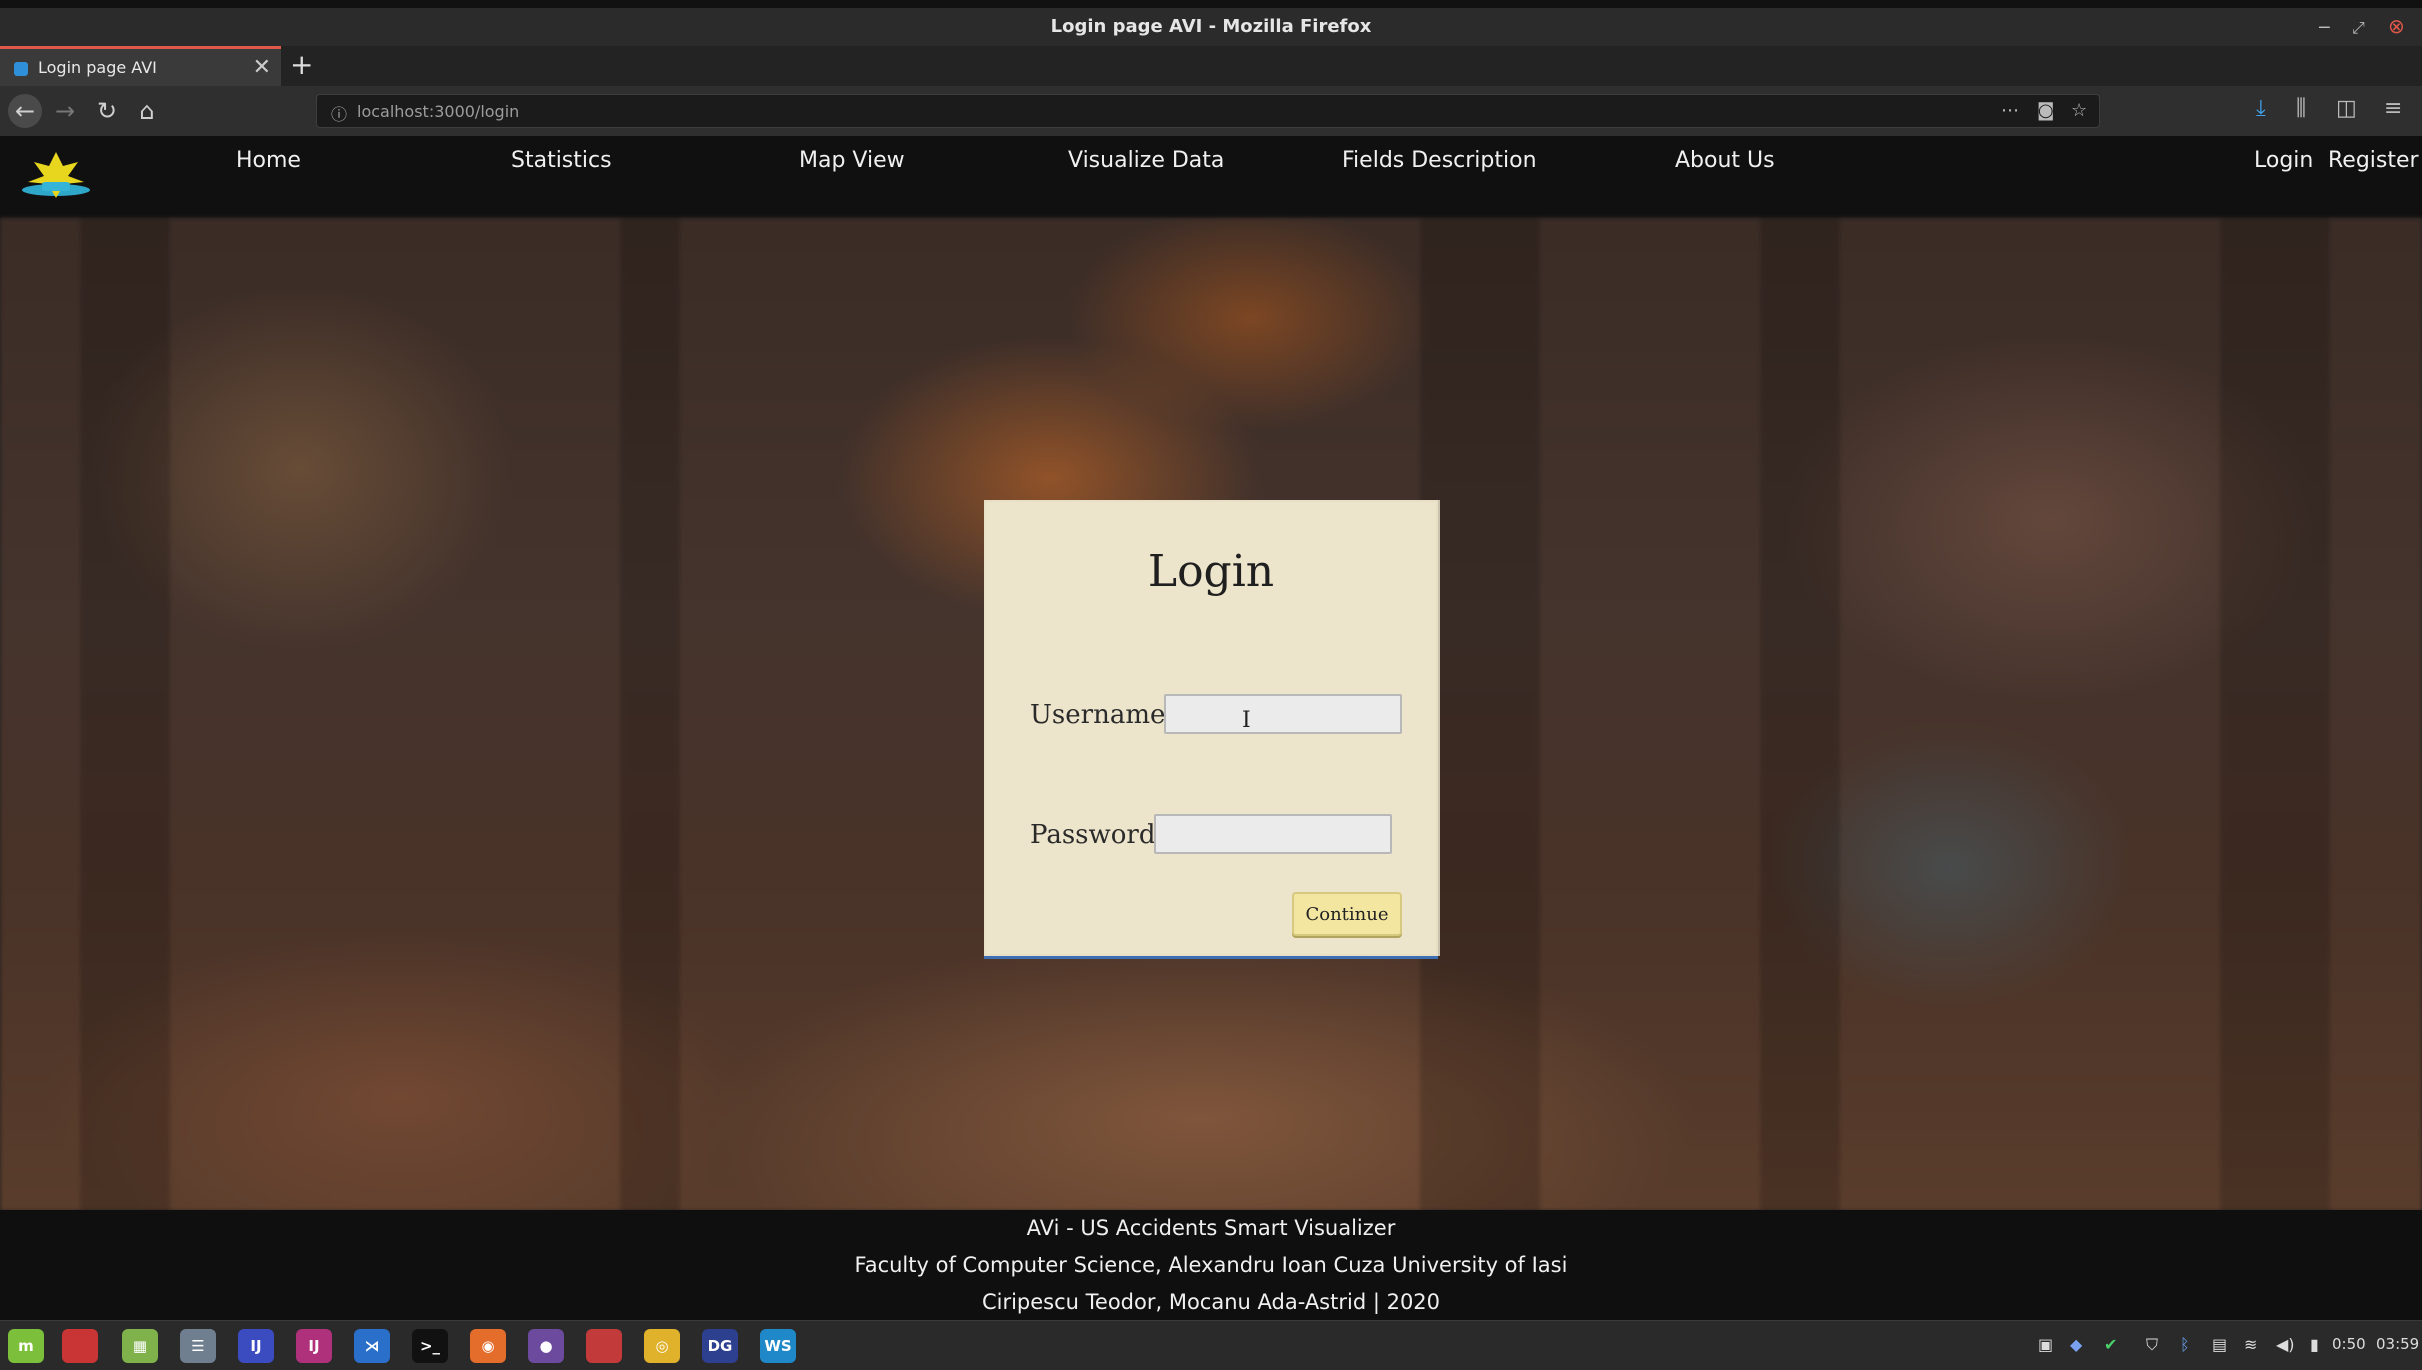 The height and width of the screenshot is (1370, 2422). Describe the element at coordinates (2314, 1344) in the screenshot. I see `battery-icon: ▮` at that location.